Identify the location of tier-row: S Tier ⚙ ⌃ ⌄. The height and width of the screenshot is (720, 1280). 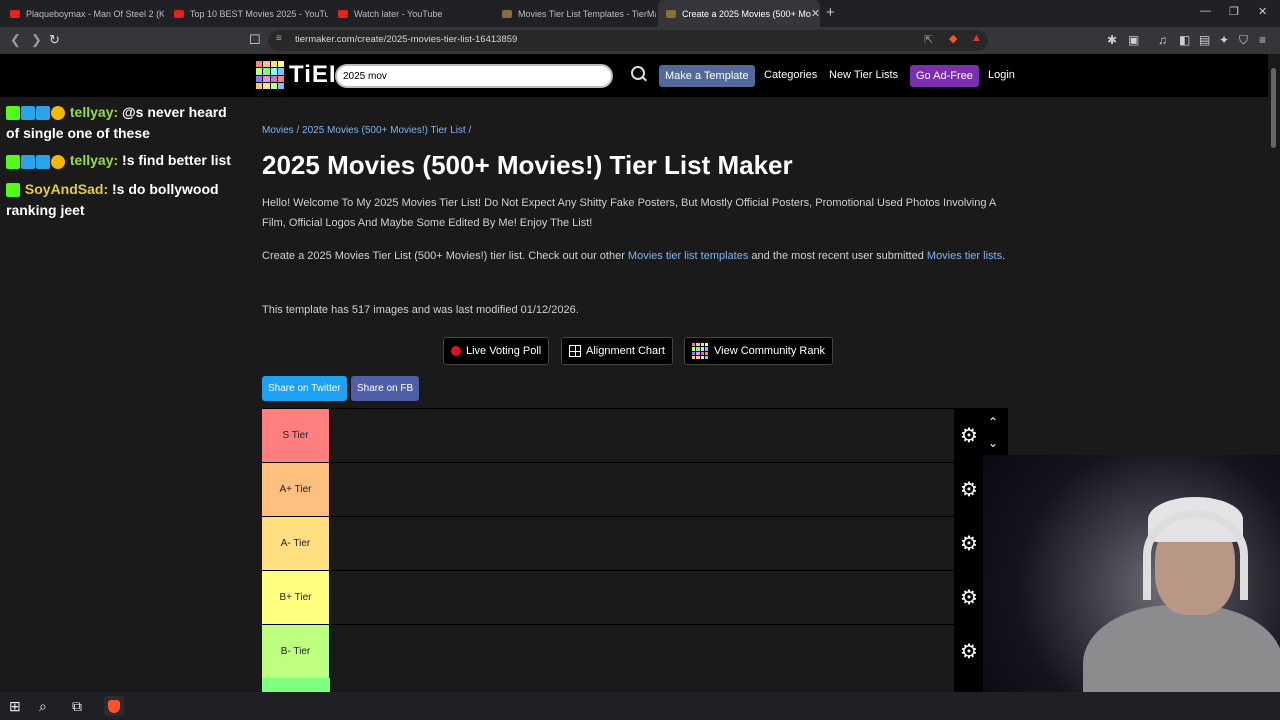
(635, 435).